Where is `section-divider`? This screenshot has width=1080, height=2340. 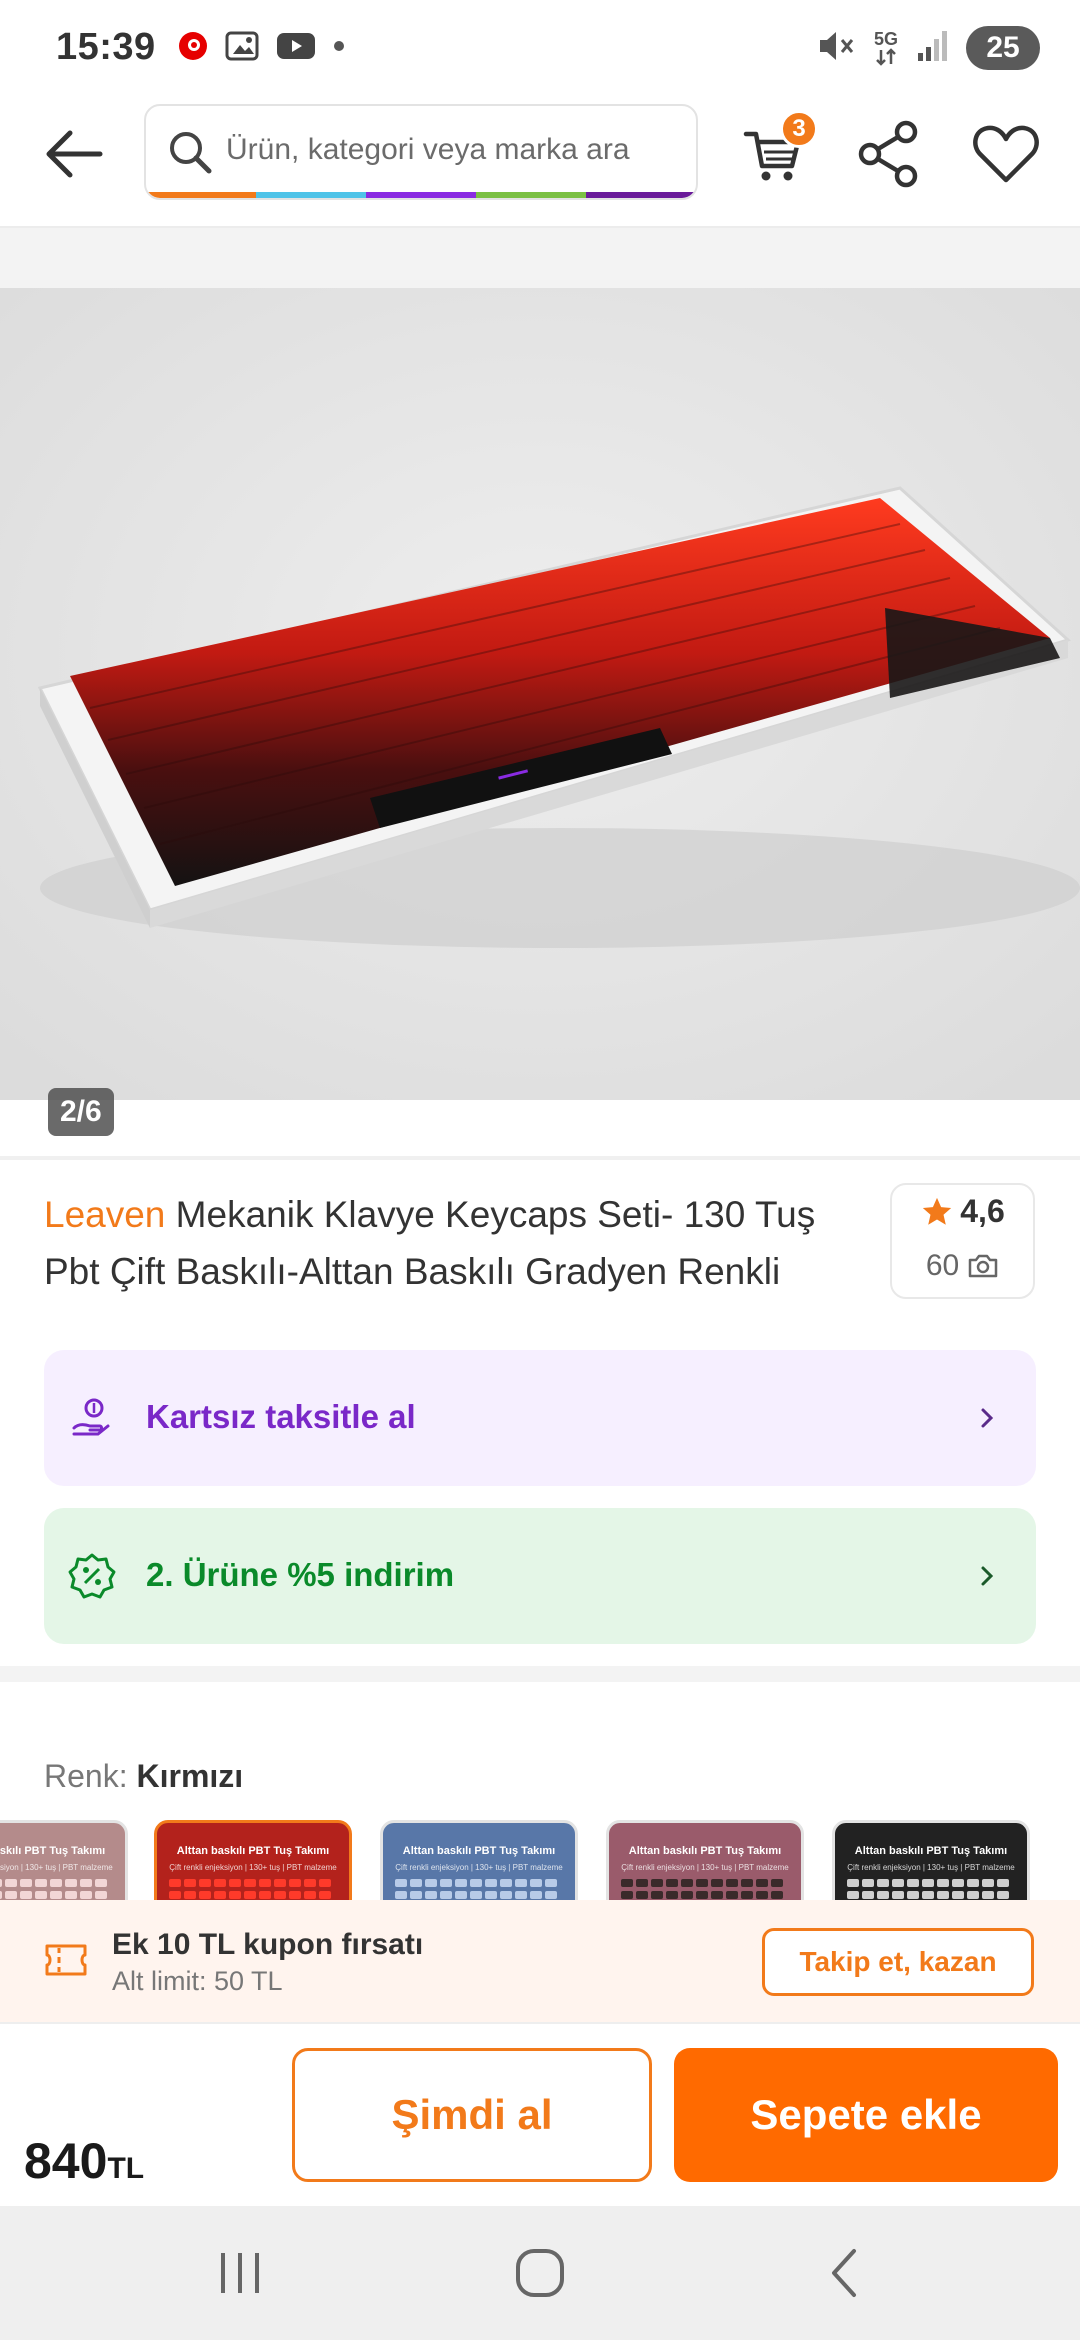
section-divider is located at coordinates (540, 1674).